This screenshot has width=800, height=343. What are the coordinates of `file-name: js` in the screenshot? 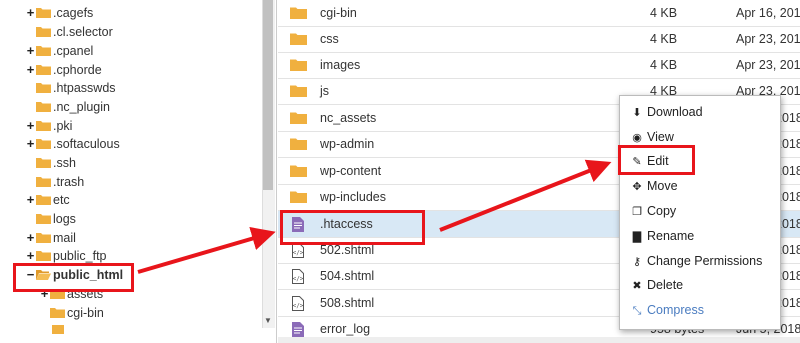 It's located at (325, 91).